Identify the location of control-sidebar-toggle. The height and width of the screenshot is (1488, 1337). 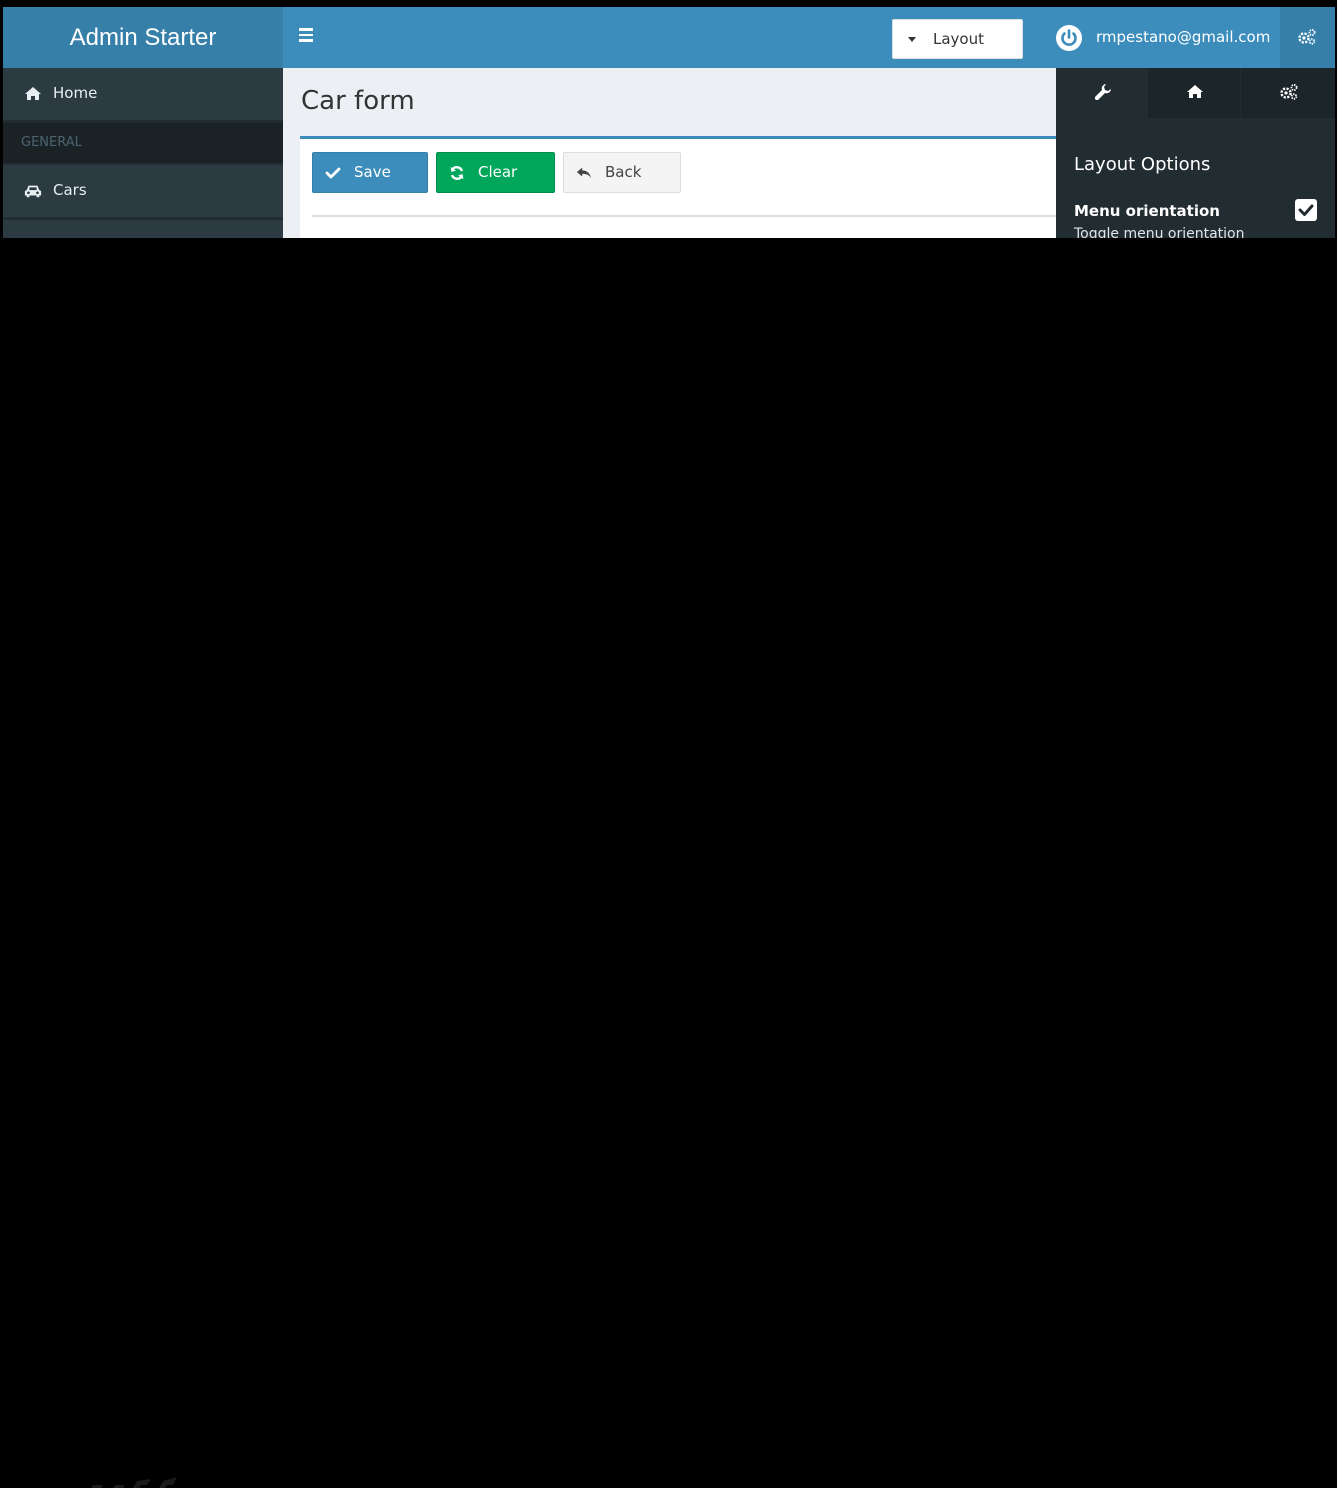
(1307, 37).